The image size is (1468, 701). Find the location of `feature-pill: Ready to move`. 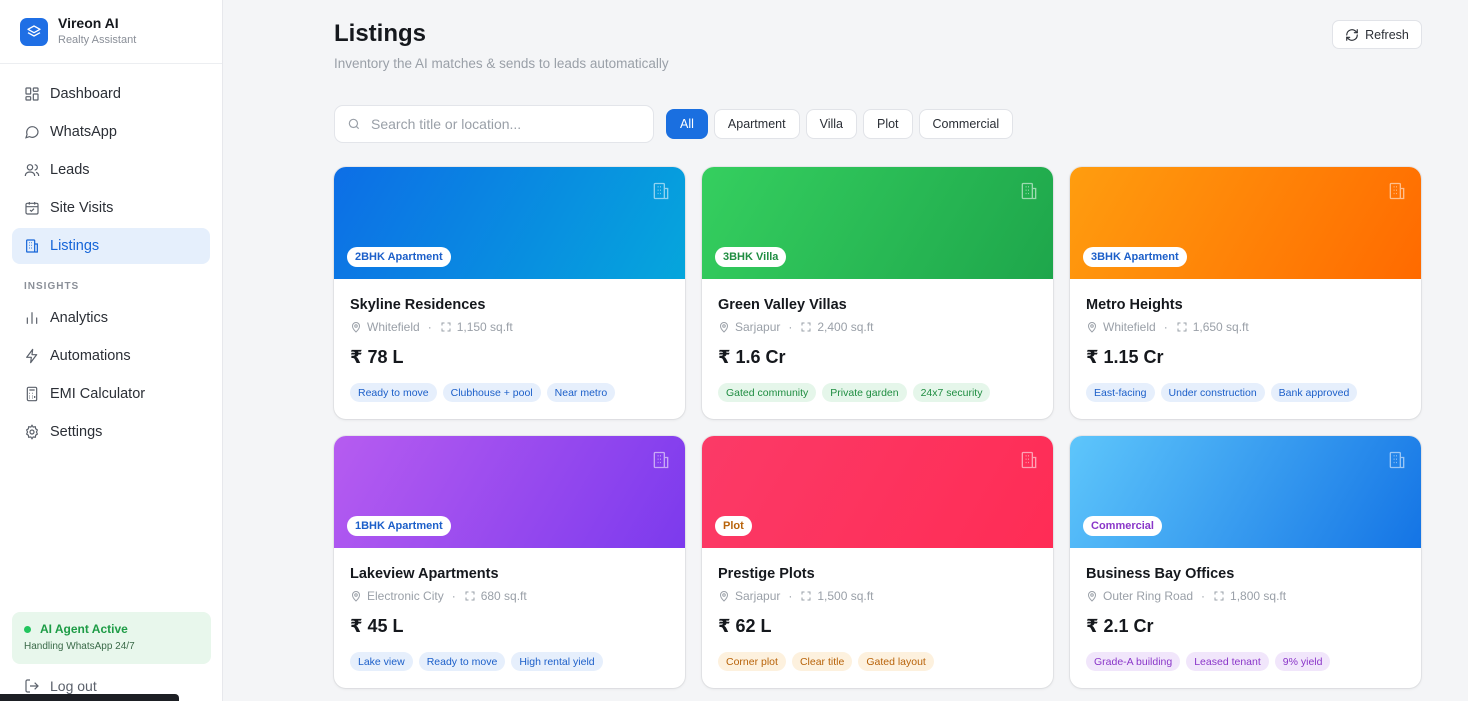

feature-pill: Ready to move is located at coordinates (462, 661).